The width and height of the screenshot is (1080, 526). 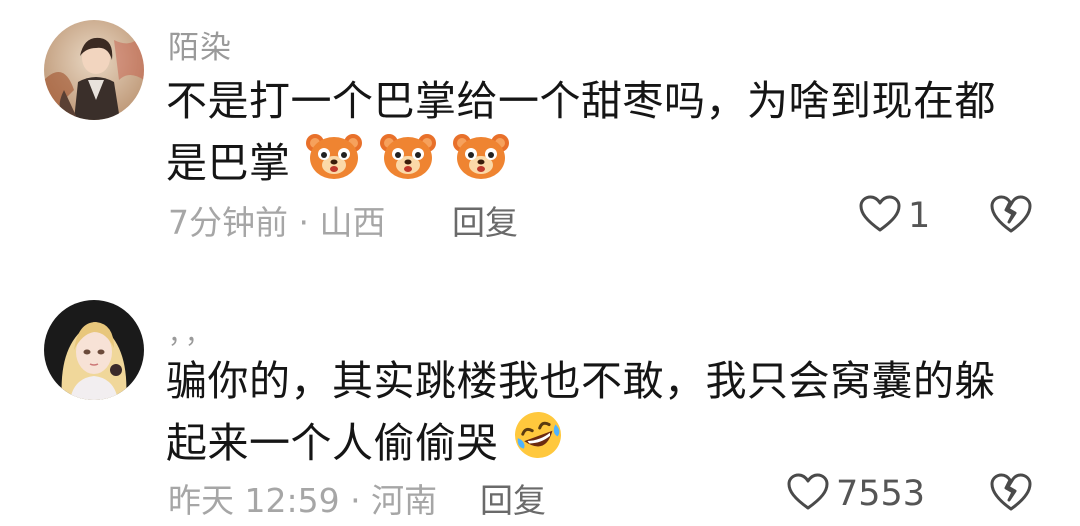 I want to click on comment-time: 昨天 12:59, so click(x=254, y=500).